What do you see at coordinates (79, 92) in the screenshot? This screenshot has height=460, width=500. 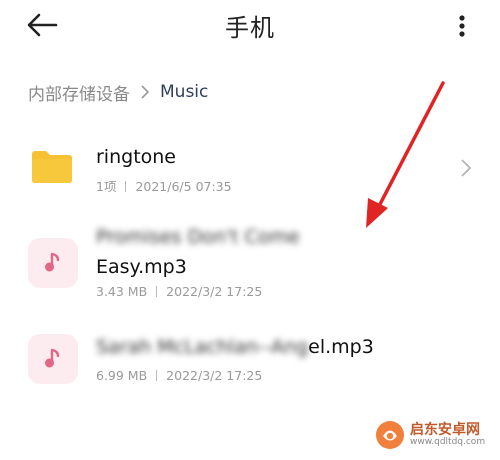 I see `breadcrumb-root: 内部存储设备` at bounding box center [79, 92].